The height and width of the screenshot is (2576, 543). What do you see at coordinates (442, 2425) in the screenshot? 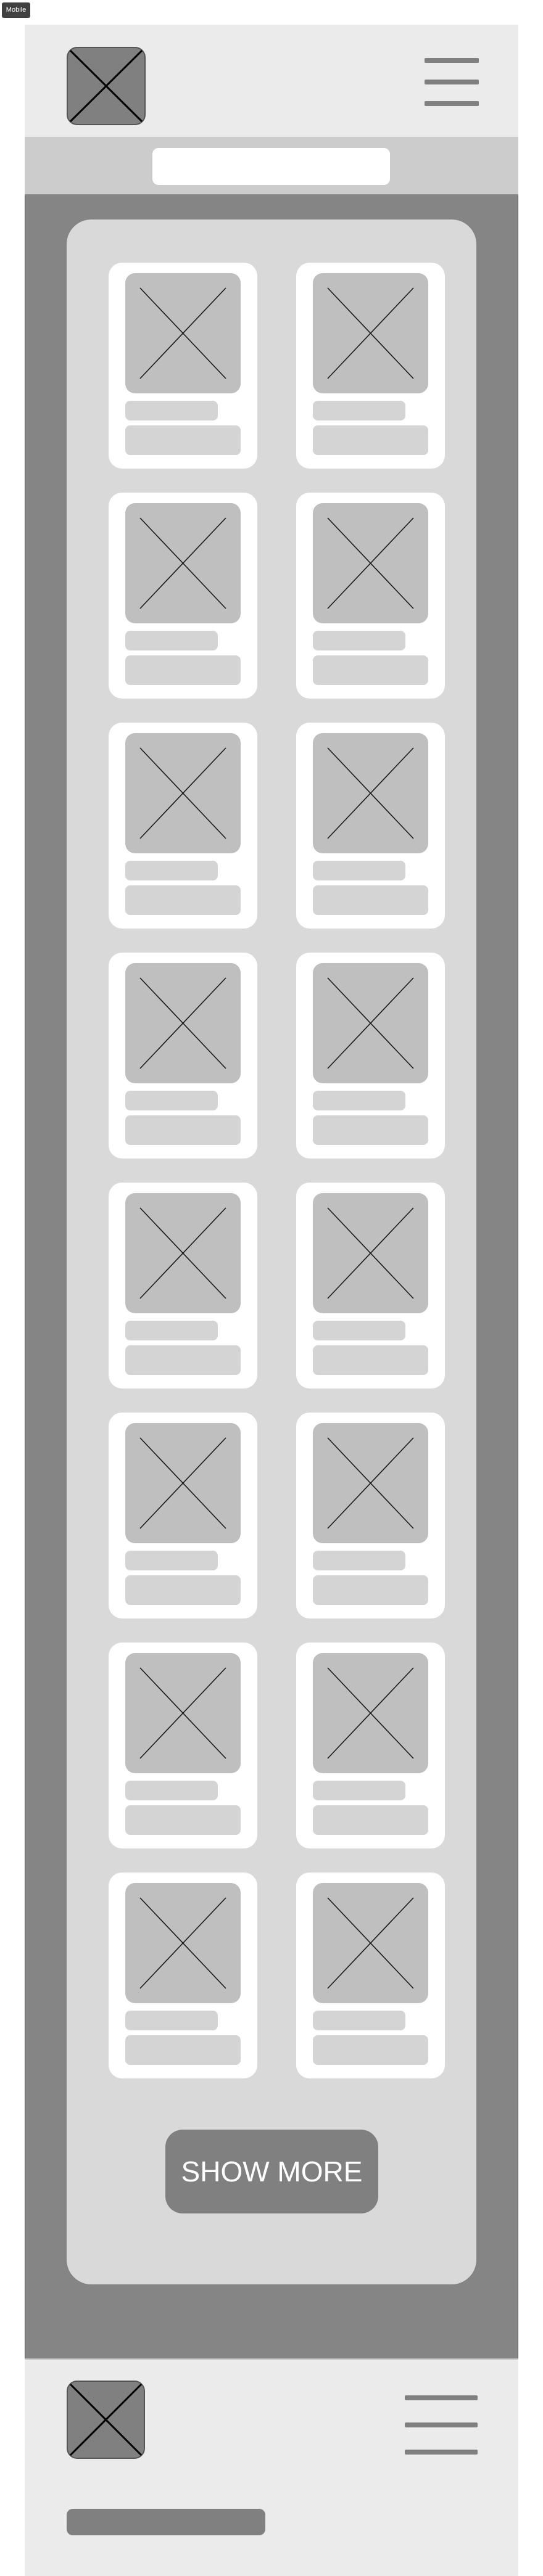
I see `footer-hamburger-menu-icon` at bounding box center [442, 2425].